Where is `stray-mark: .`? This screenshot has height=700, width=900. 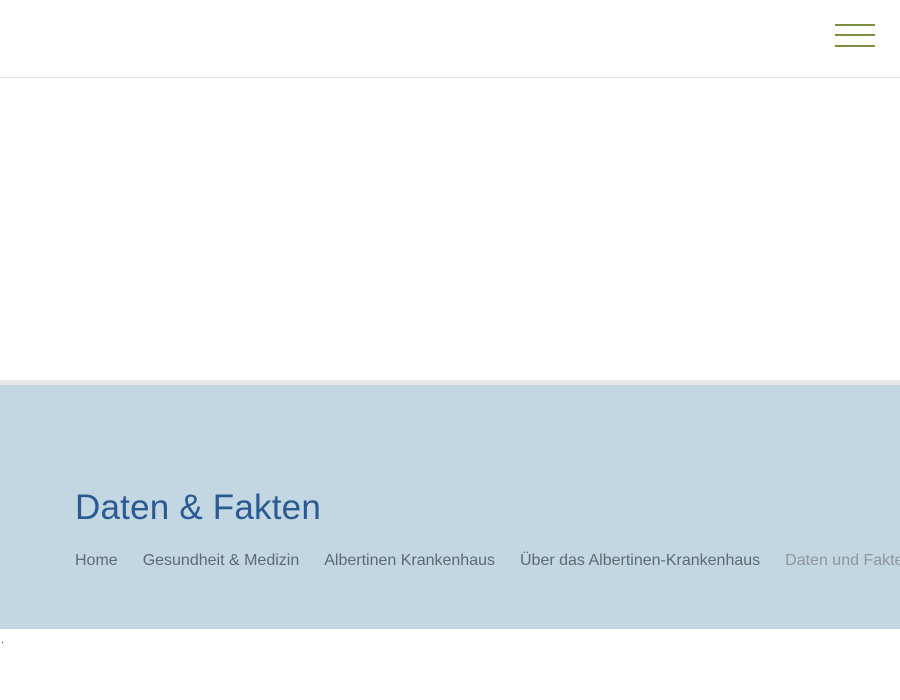 stray-mark: . is located at coordinates (3, 640).